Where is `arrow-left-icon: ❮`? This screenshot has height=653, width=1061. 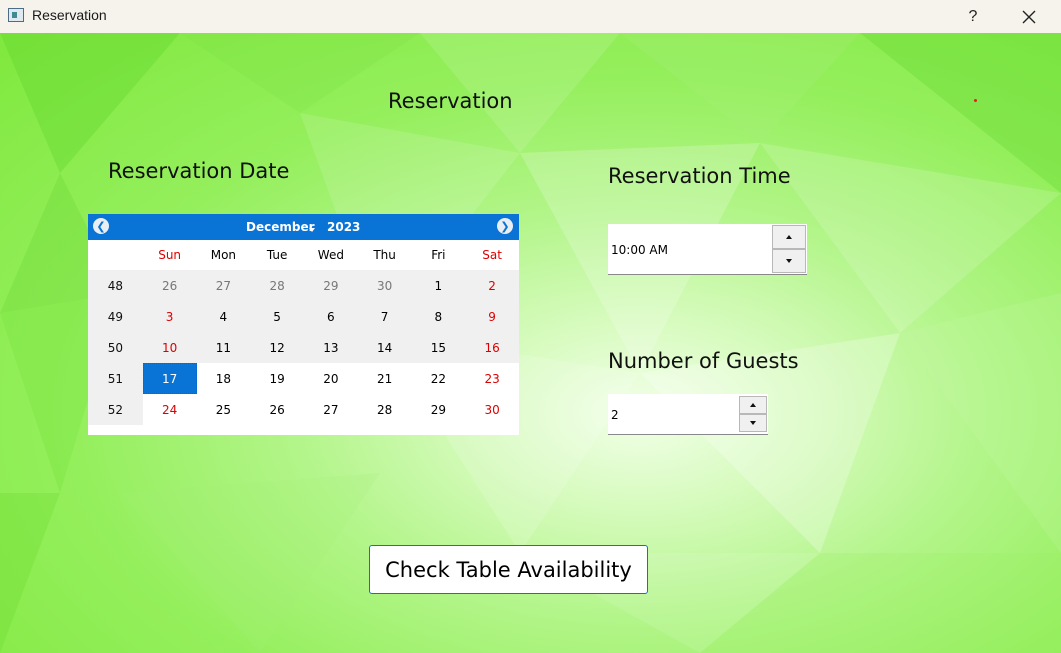 arrow-left-icon: ❮ is located at coordinates (101, 226).